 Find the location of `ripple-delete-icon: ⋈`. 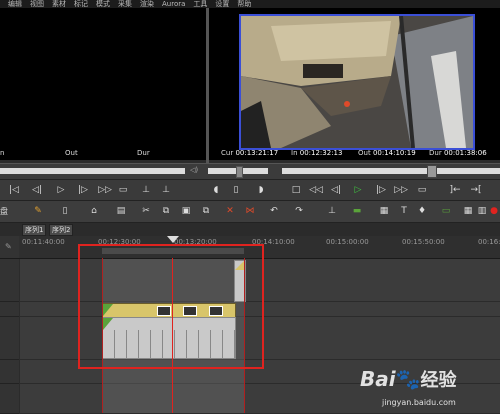

ripple-delete-icon: ⋈ is located at coordinates (250, 211).